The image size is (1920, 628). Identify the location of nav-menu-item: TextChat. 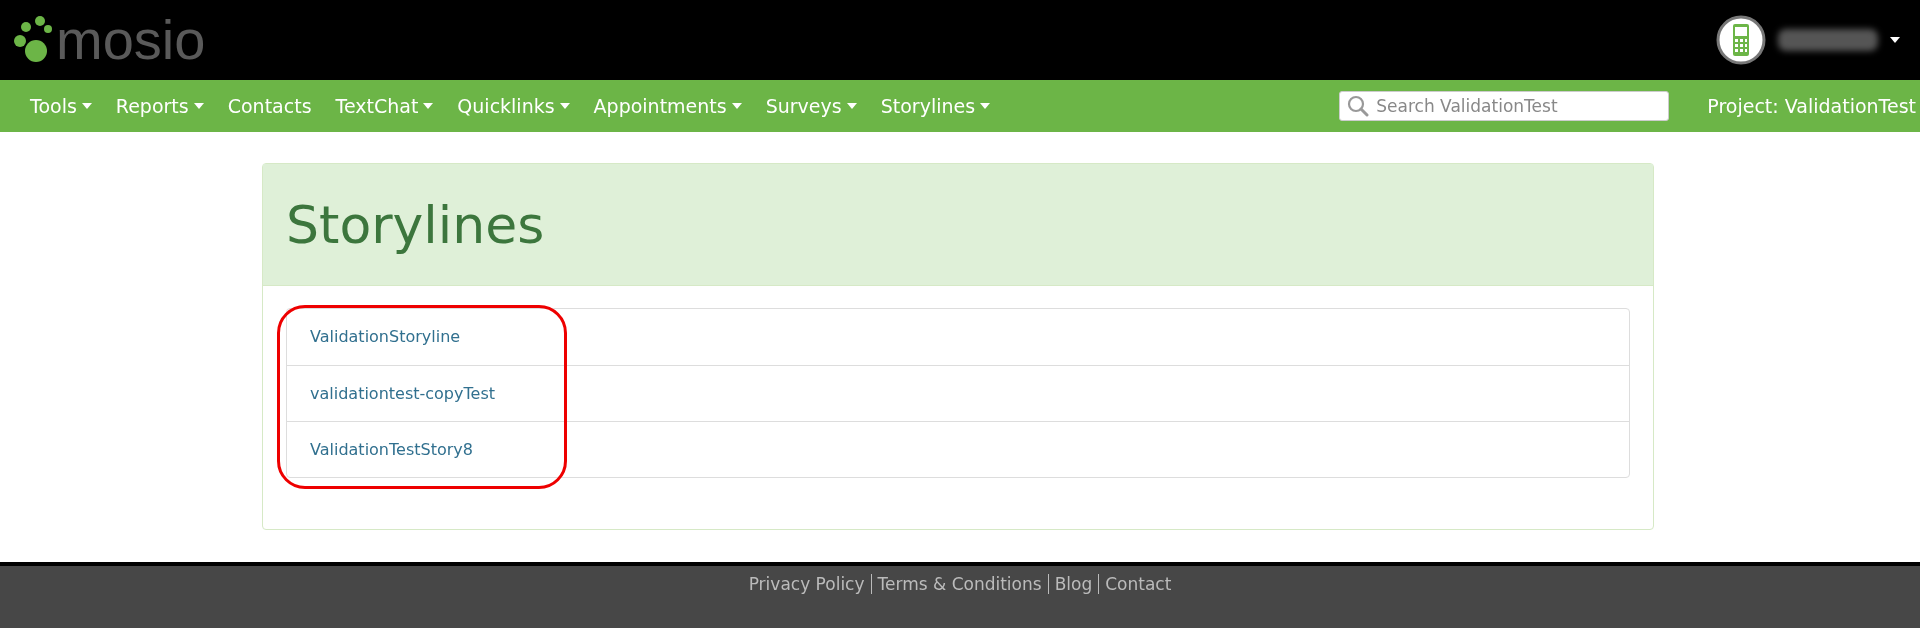
(377, 106).